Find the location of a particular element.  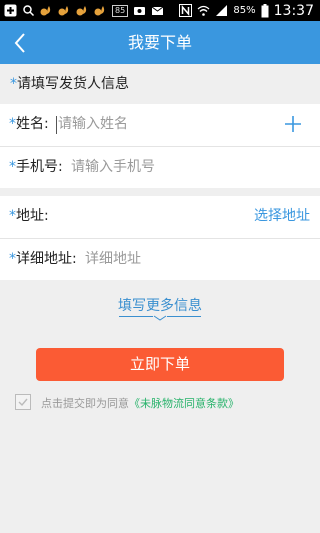

text-cursor is located at coordinates (56, 125).